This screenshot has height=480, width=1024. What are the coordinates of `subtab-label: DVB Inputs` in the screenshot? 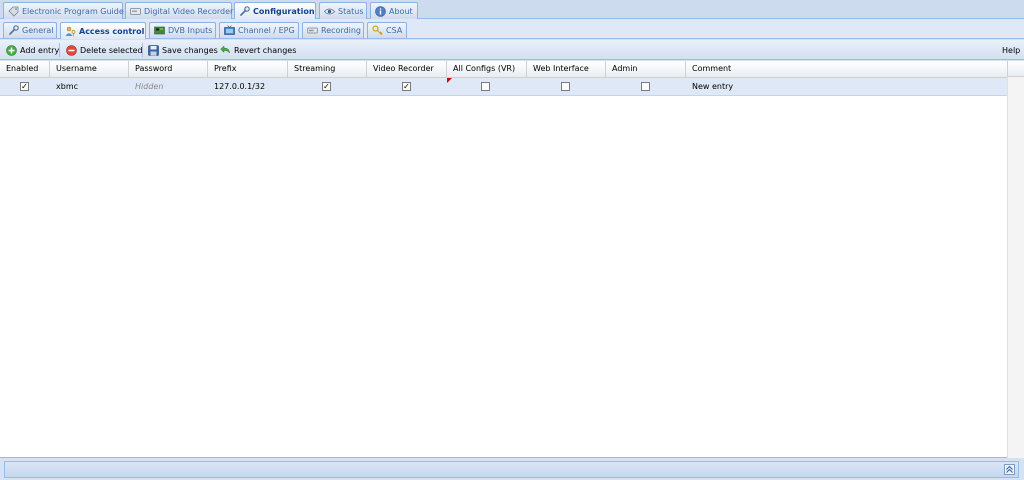 It's located at (190, 30).